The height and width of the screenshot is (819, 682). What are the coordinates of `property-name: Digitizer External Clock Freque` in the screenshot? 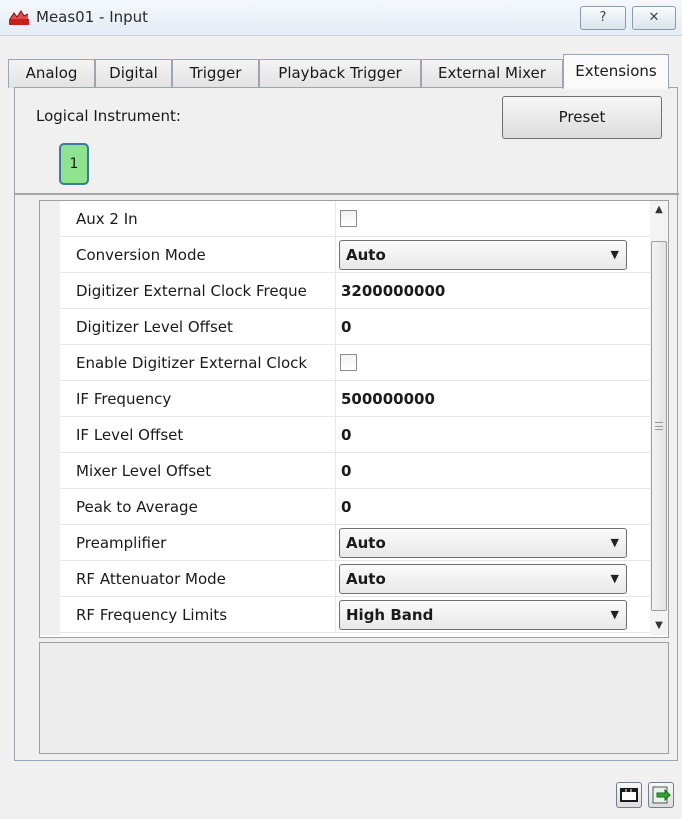 It's located at (198, 291).